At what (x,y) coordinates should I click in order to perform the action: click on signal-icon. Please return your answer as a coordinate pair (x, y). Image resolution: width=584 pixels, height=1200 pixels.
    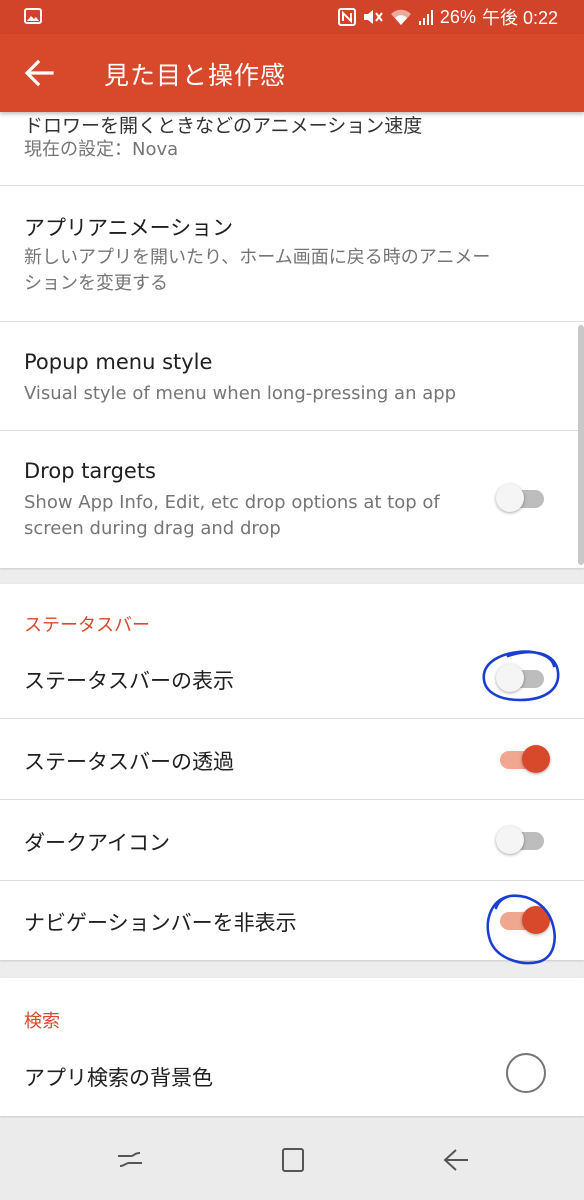
    Looking at the image, I should click on (425, 17).